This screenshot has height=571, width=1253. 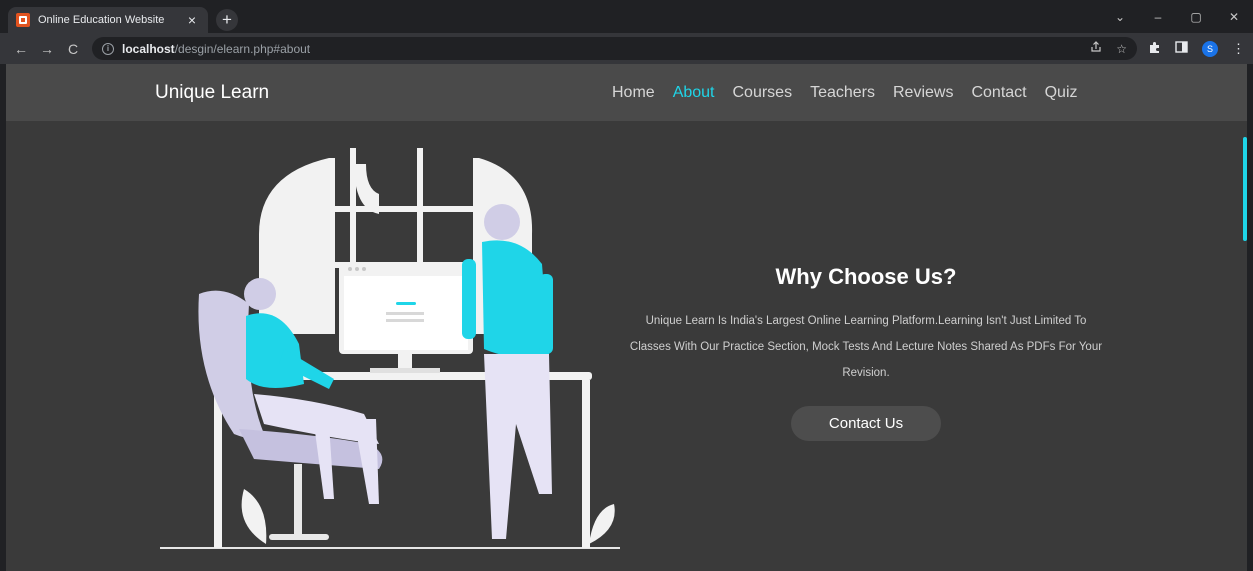 I want to click on url-path: /desgin/elearn.php#about, so click(x=242, y=48).